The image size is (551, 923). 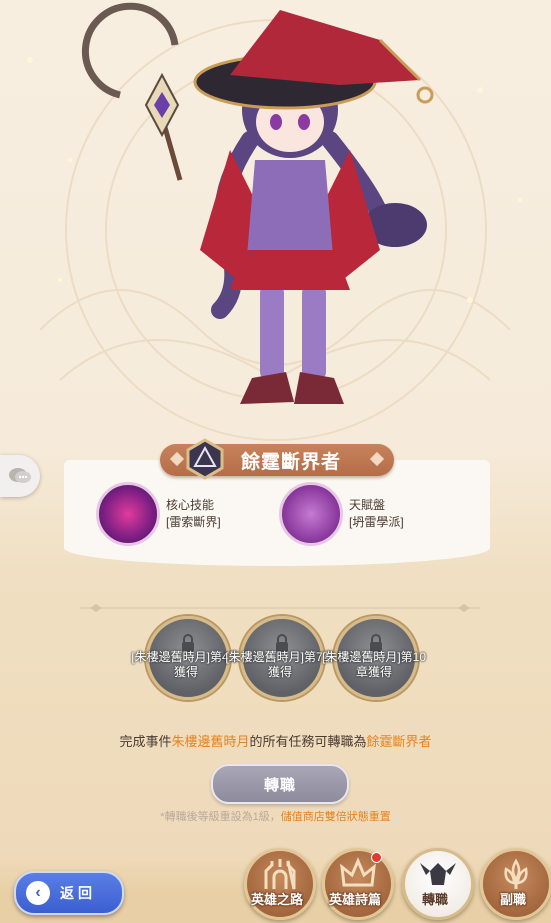 What do you see at coordinates (438, 874) in the screenshot?
I see `winged-helmet-icon` at bounding box center [438, 874].